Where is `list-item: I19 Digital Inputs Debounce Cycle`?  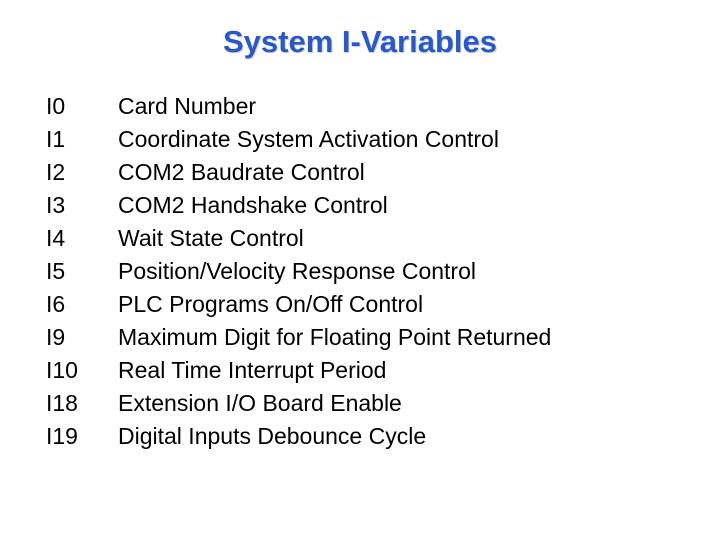 list-item: I19 Digital Inputs Debounce Cycle is located at coordinates (376, 436).